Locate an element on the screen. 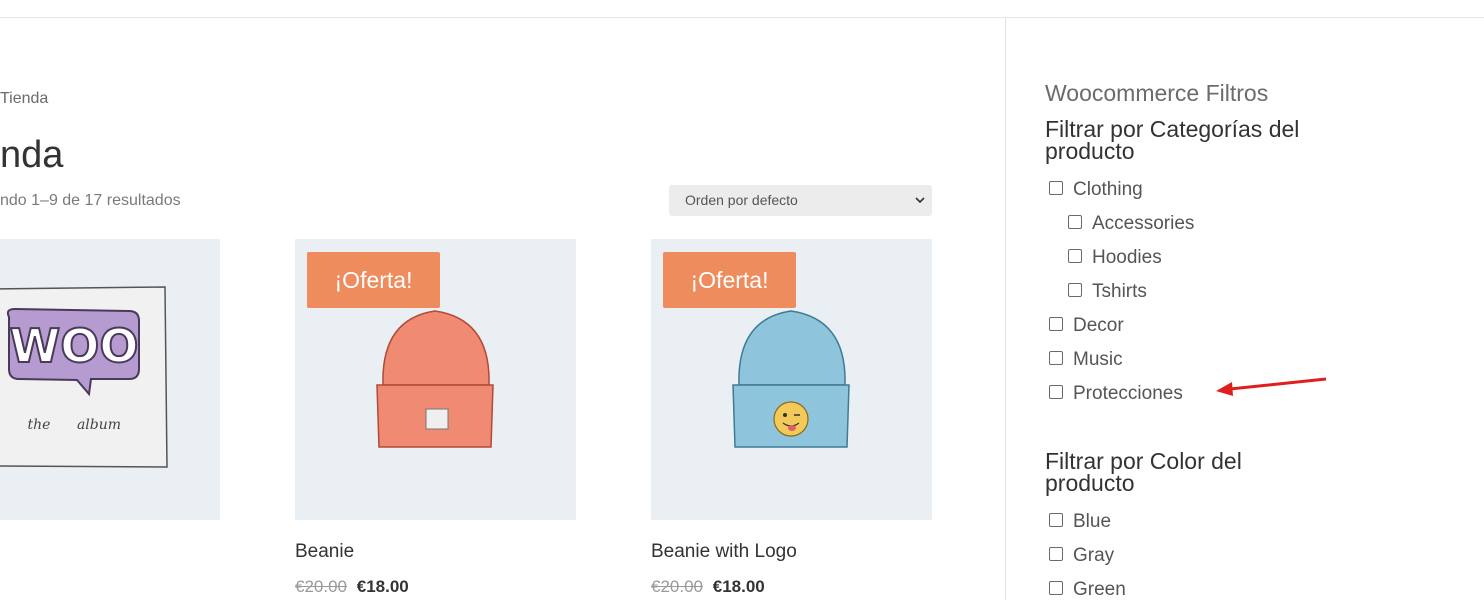  filter-color-green: Green is located at coordinates (1087, 590).